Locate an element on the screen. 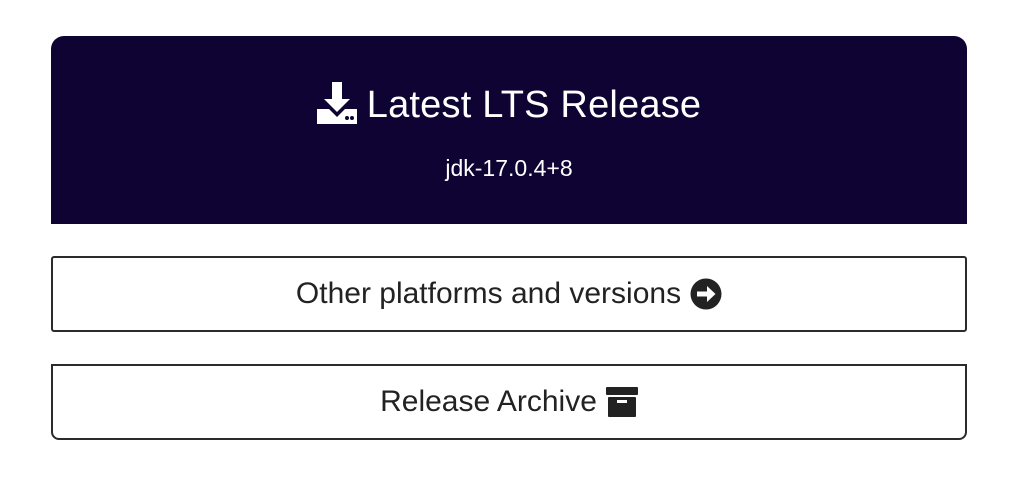  release-archive-label: Release Archive is located at coordinates (488, 401).